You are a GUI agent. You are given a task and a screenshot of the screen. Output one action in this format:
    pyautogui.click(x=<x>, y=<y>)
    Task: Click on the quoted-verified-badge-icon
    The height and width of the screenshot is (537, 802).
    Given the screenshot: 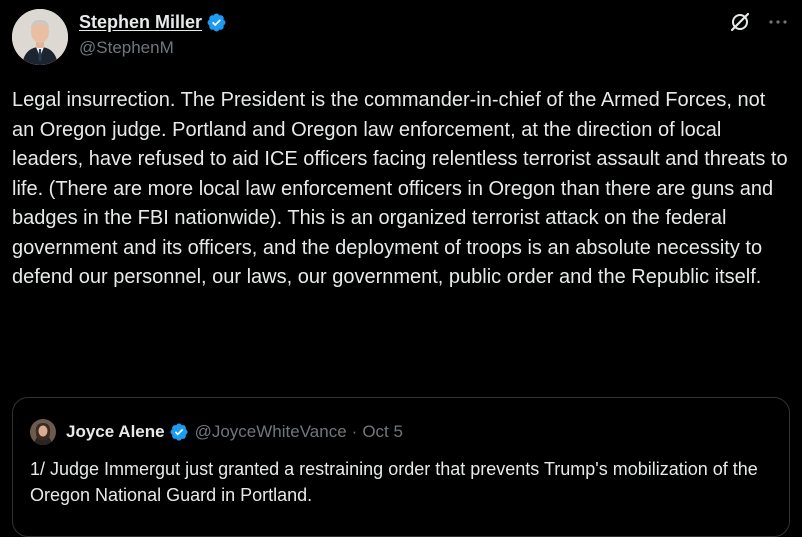 What is the action you would take?
    pyautogui.click(x=179, y=432)
    